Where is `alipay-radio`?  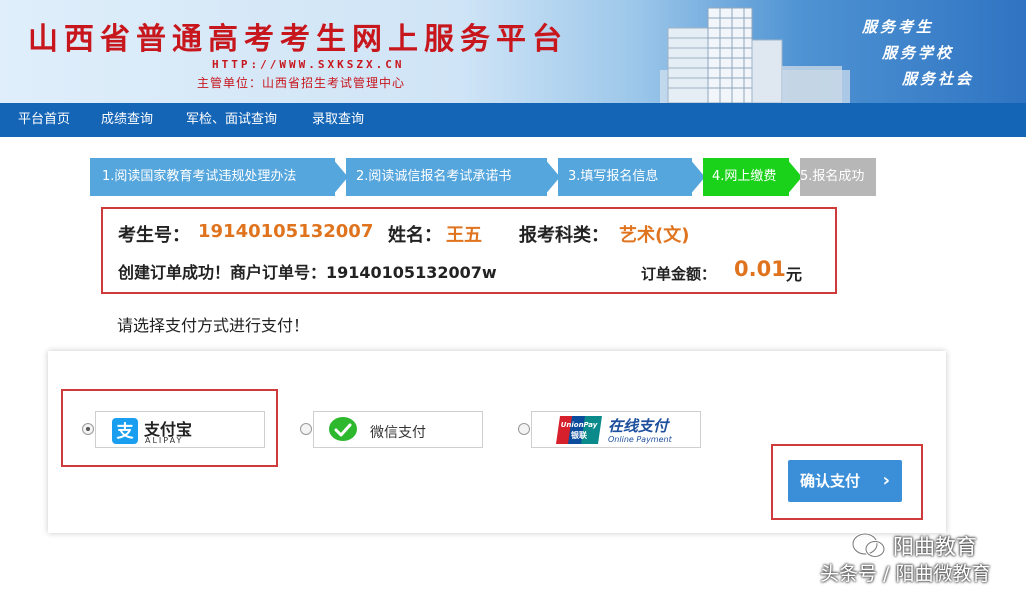 alipay-radio is located at coordinates (88, 429).